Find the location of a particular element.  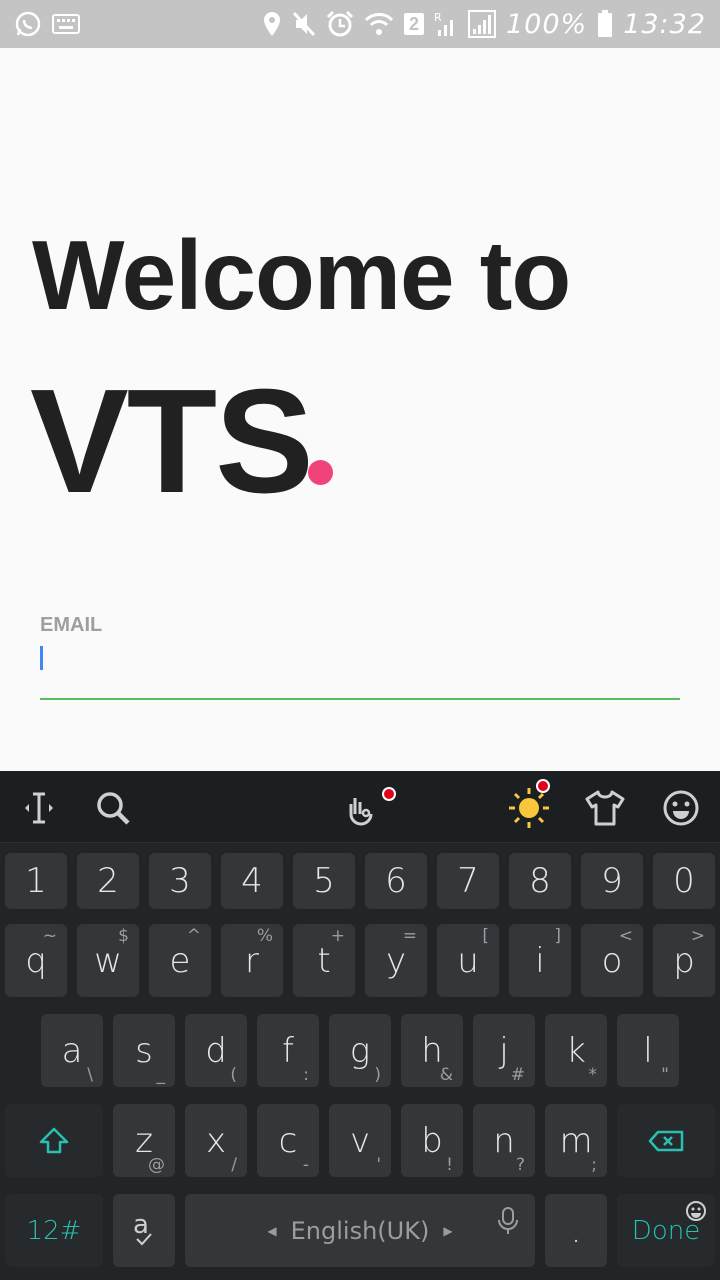

key-4: 4 is located at coordinates (252, 881).